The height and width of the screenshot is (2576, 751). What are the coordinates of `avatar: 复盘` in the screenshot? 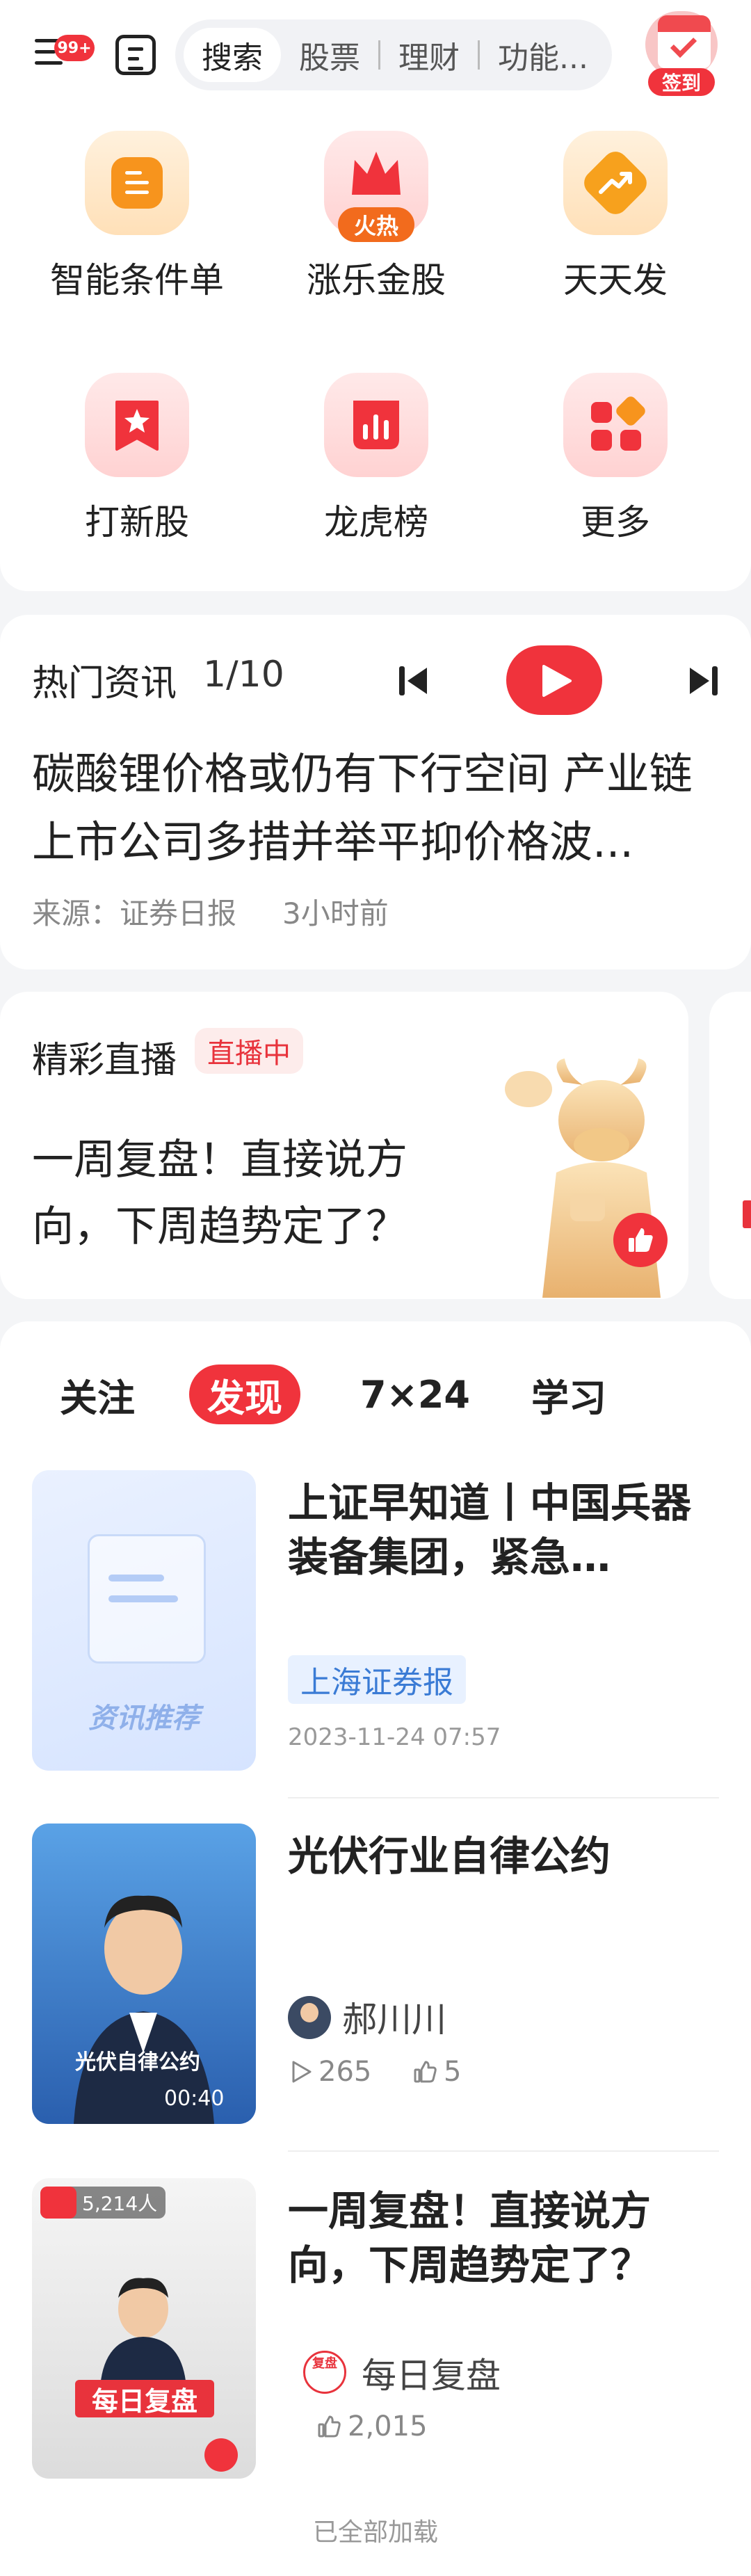 It's located at (324, 2372).